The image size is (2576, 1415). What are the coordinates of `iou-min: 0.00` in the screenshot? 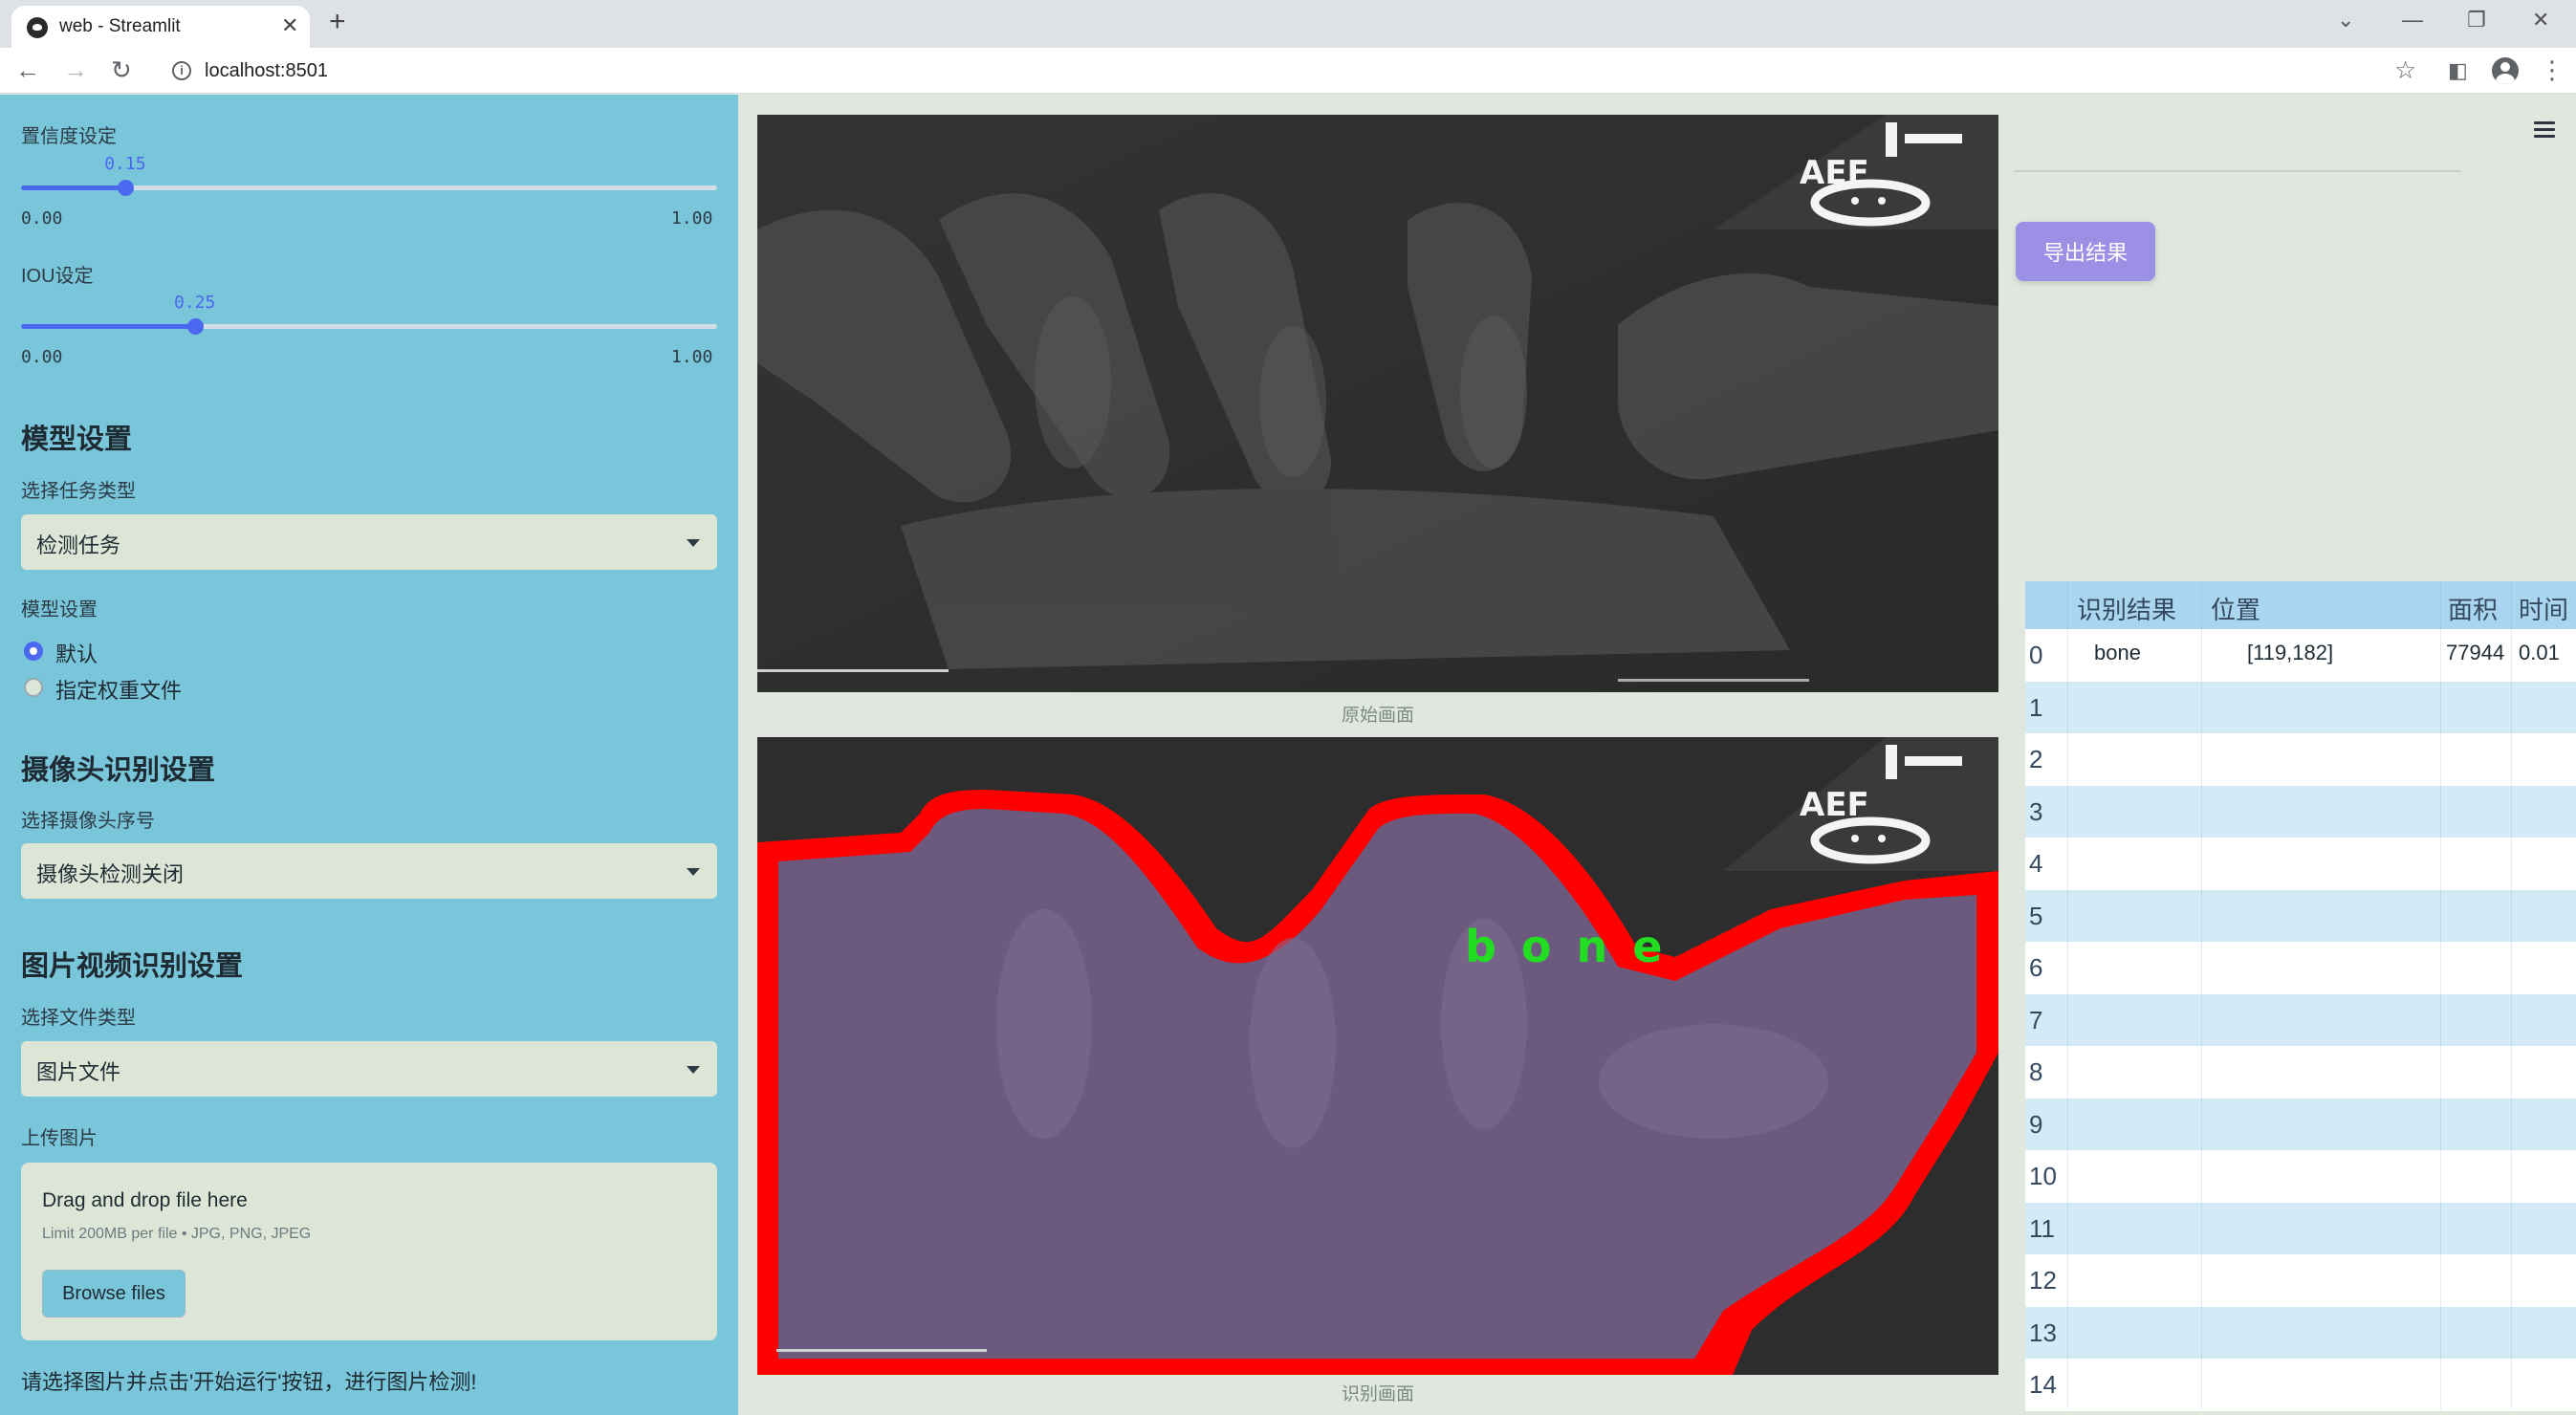 It's located at (42, 357).